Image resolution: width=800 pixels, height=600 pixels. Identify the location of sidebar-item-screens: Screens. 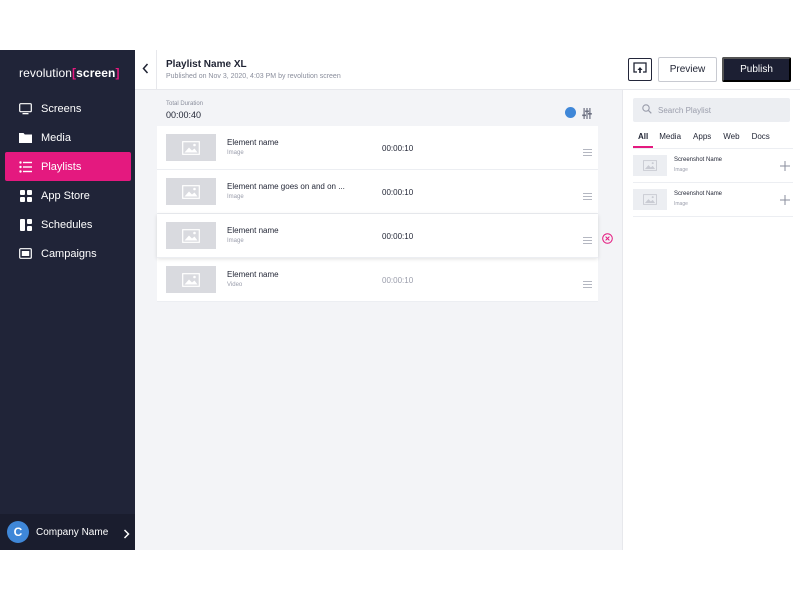
(67, 108).